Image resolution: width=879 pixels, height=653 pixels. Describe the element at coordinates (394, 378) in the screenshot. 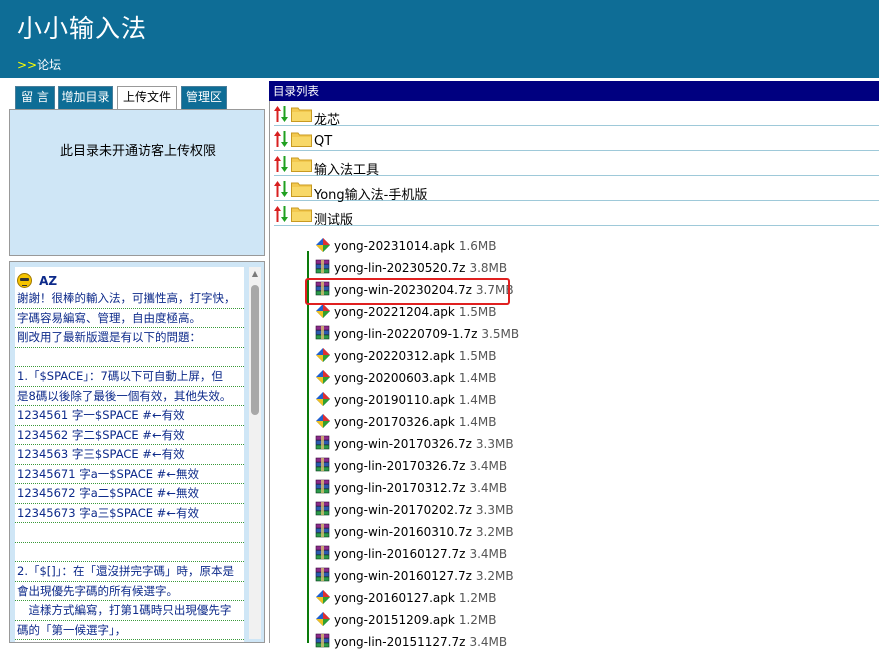

I see `file-name: yong-20200603.apk` at that location.